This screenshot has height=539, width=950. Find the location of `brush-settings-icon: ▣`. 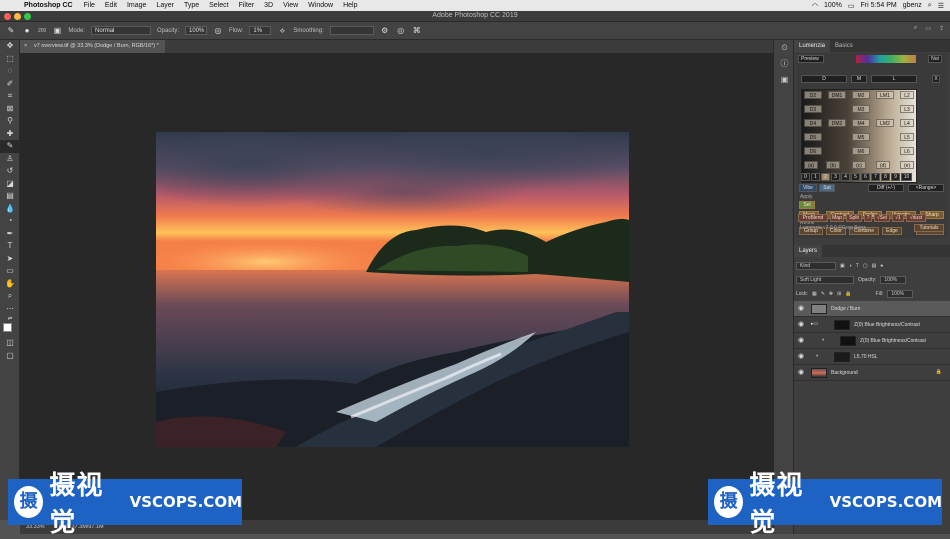

brush-settings-icon: ▣ is located at coordinates (57, 31).